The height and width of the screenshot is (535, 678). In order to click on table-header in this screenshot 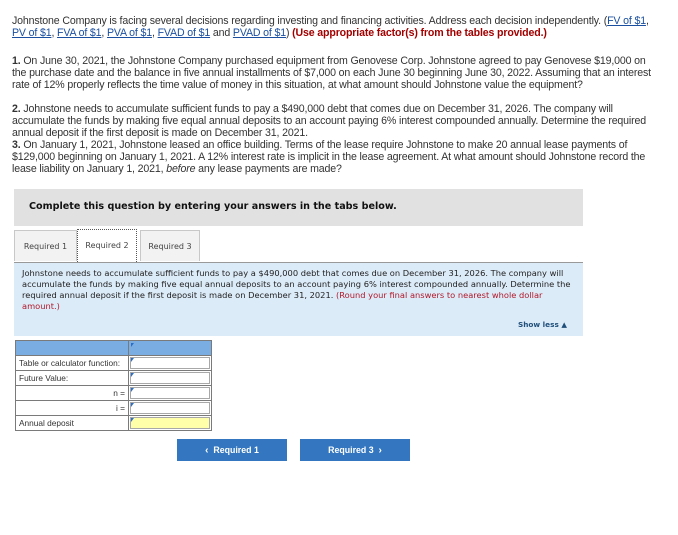, I will do `click(113, 348)`.